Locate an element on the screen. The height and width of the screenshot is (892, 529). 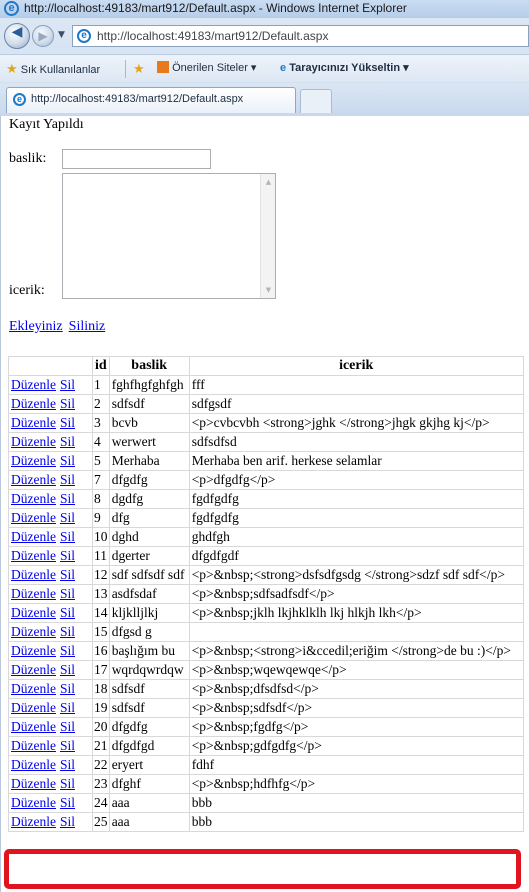
add-favorite-button: ★ is located at coordinates (139, 69).